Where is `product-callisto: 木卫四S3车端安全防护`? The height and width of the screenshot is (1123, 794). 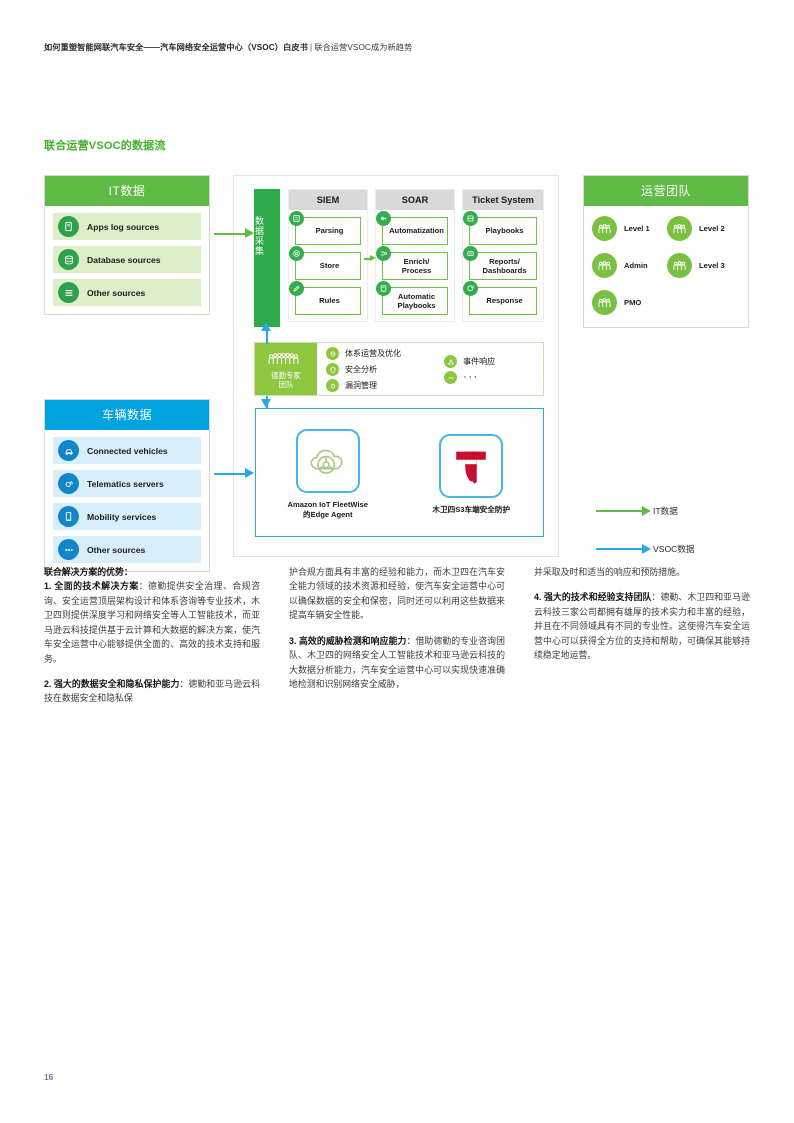 product-callisto: 木卫四S3车端安全防护 is located at coordinates (471, 474).